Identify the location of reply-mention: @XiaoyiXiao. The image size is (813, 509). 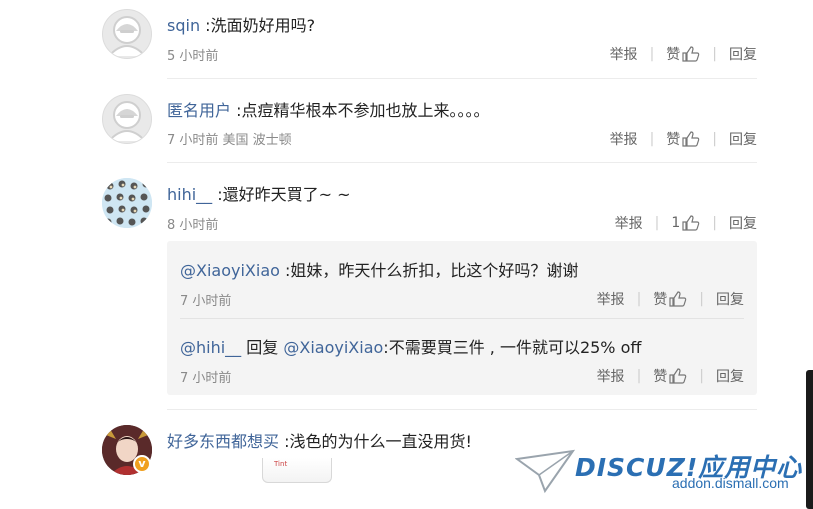
(333, 347).